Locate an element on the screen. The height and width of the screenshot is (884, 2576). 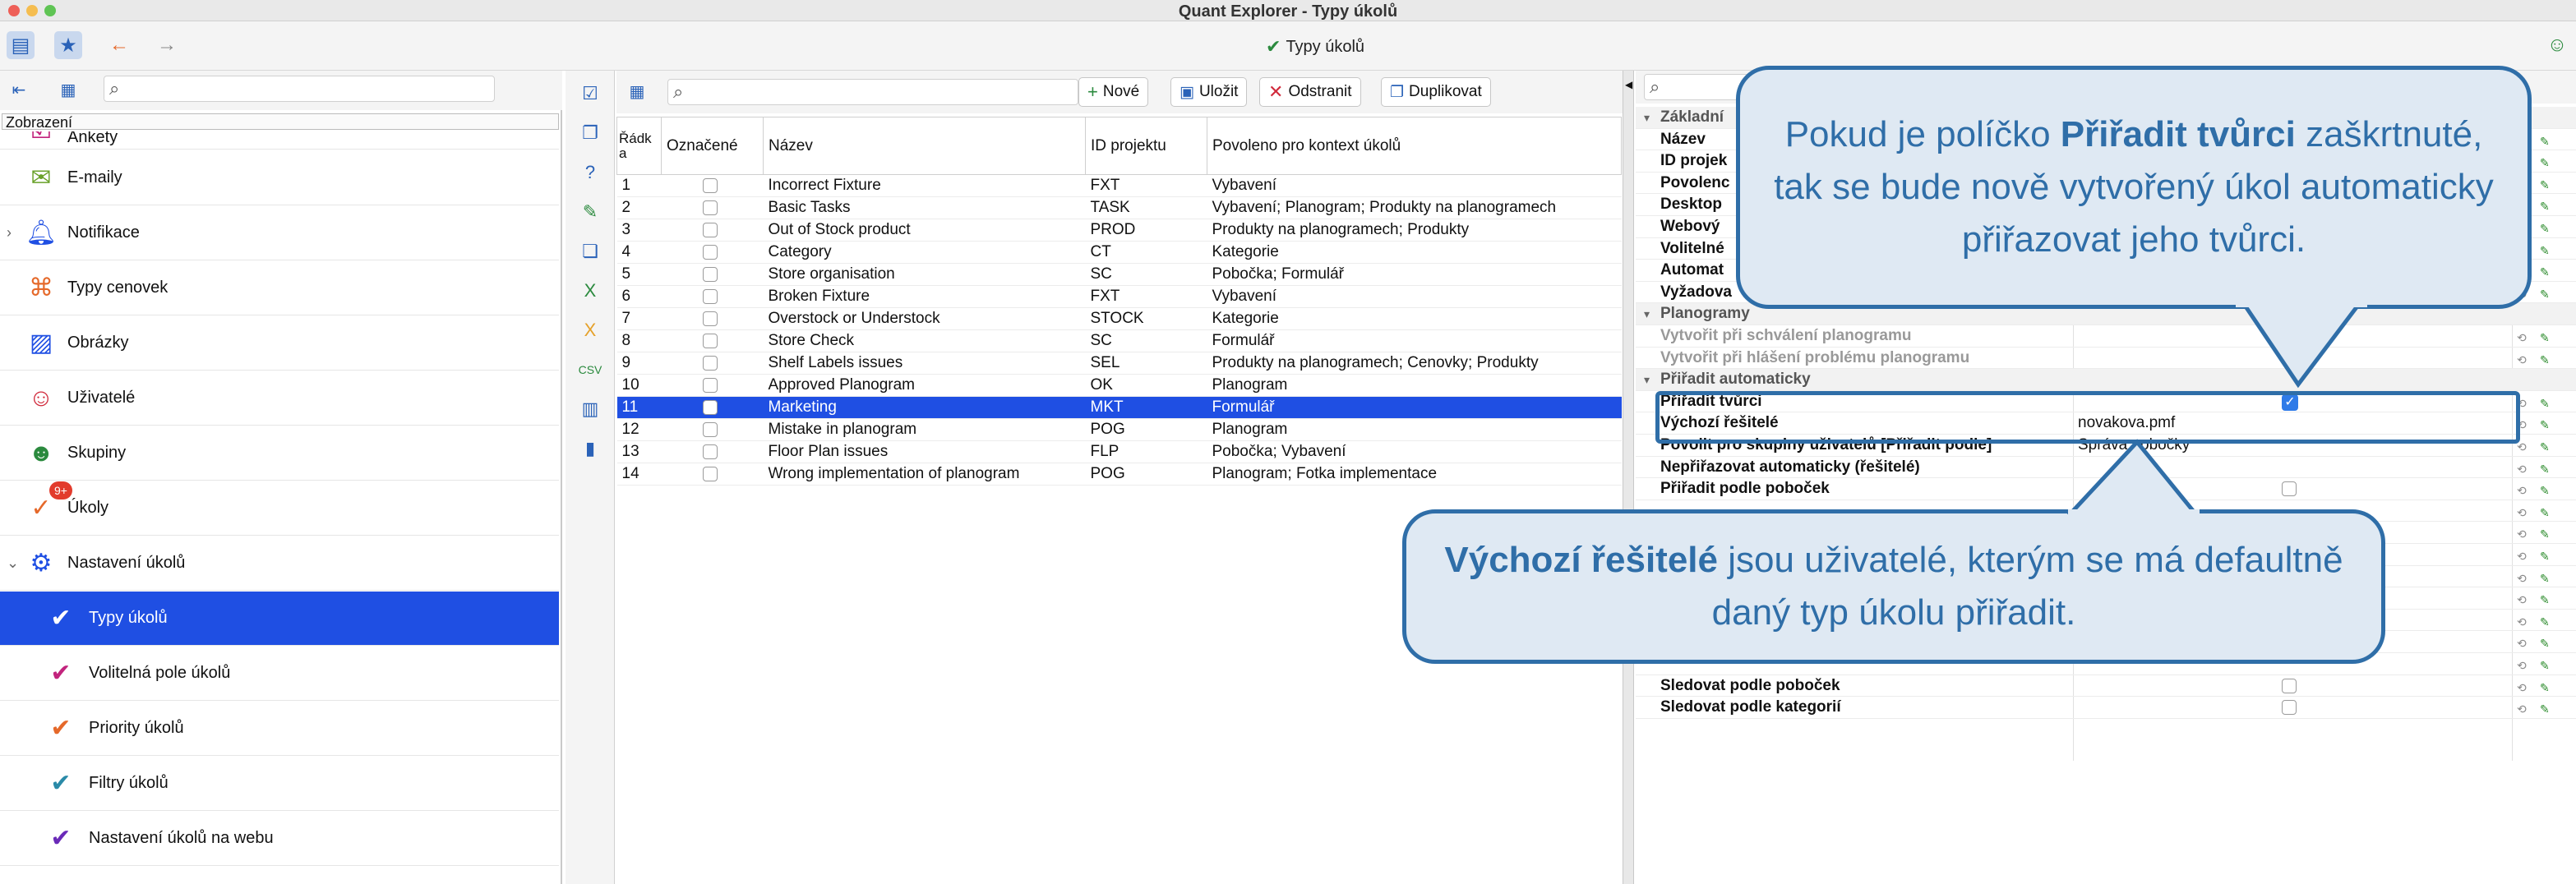
table-row: 13 Floor Plan issues FLP Pobočka; Vybavení is located at coordinates (1119, 451).